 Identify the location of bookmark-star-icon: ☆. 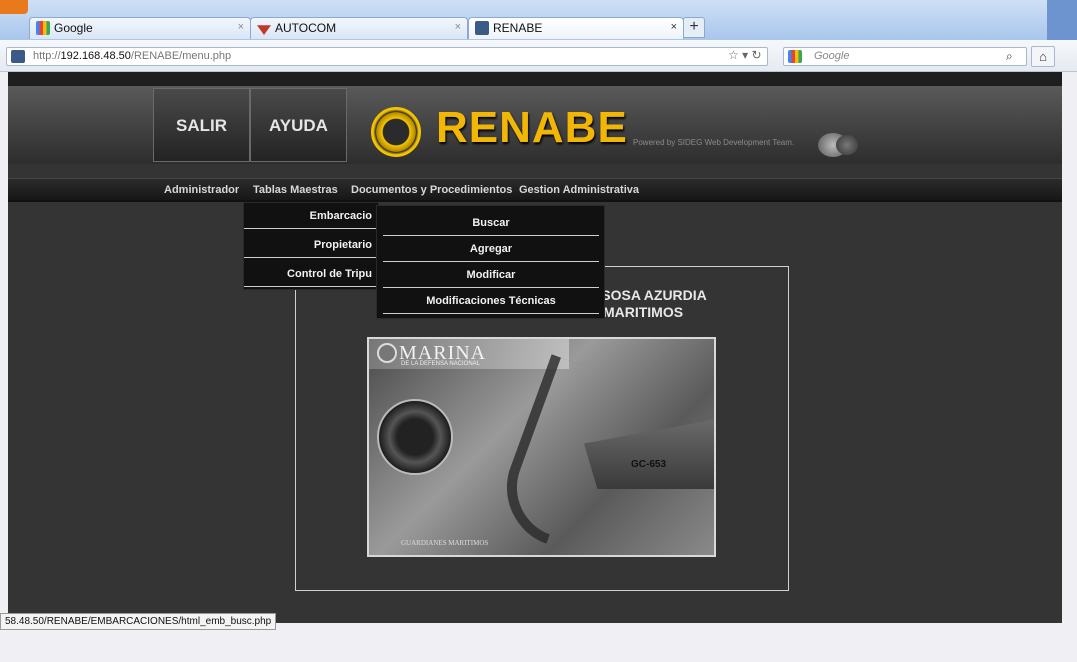
(733, 55).